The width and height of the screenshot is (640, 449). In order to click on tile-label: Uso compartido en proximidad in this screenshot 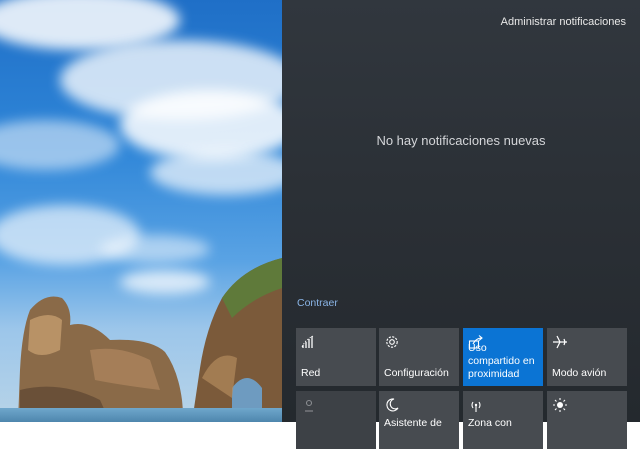, I will do `click(501, 361)`.